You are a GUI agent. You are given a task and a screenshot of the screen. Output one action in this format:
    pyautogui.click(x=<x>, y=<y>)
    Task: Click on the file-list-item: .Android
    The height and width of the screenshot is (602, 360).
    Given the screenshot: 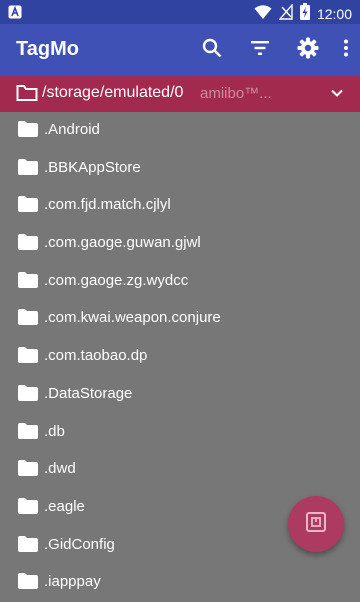 What is the action you would take?
    pyautogui.click(x=180, y=131)
    